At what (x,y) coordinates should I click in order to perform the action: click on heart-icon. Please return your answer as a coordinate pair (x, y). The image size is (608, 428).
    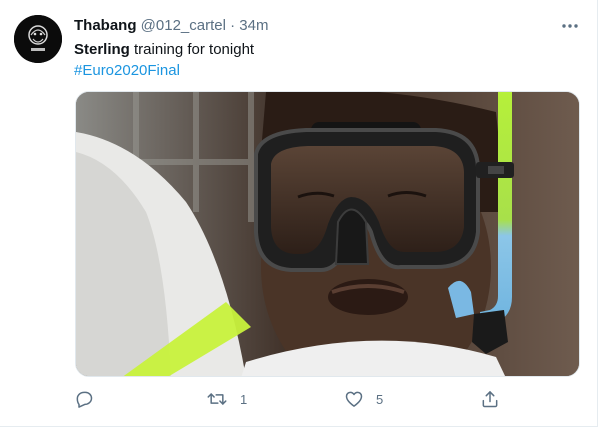
    Looking at the image, I should click on (354, 399).